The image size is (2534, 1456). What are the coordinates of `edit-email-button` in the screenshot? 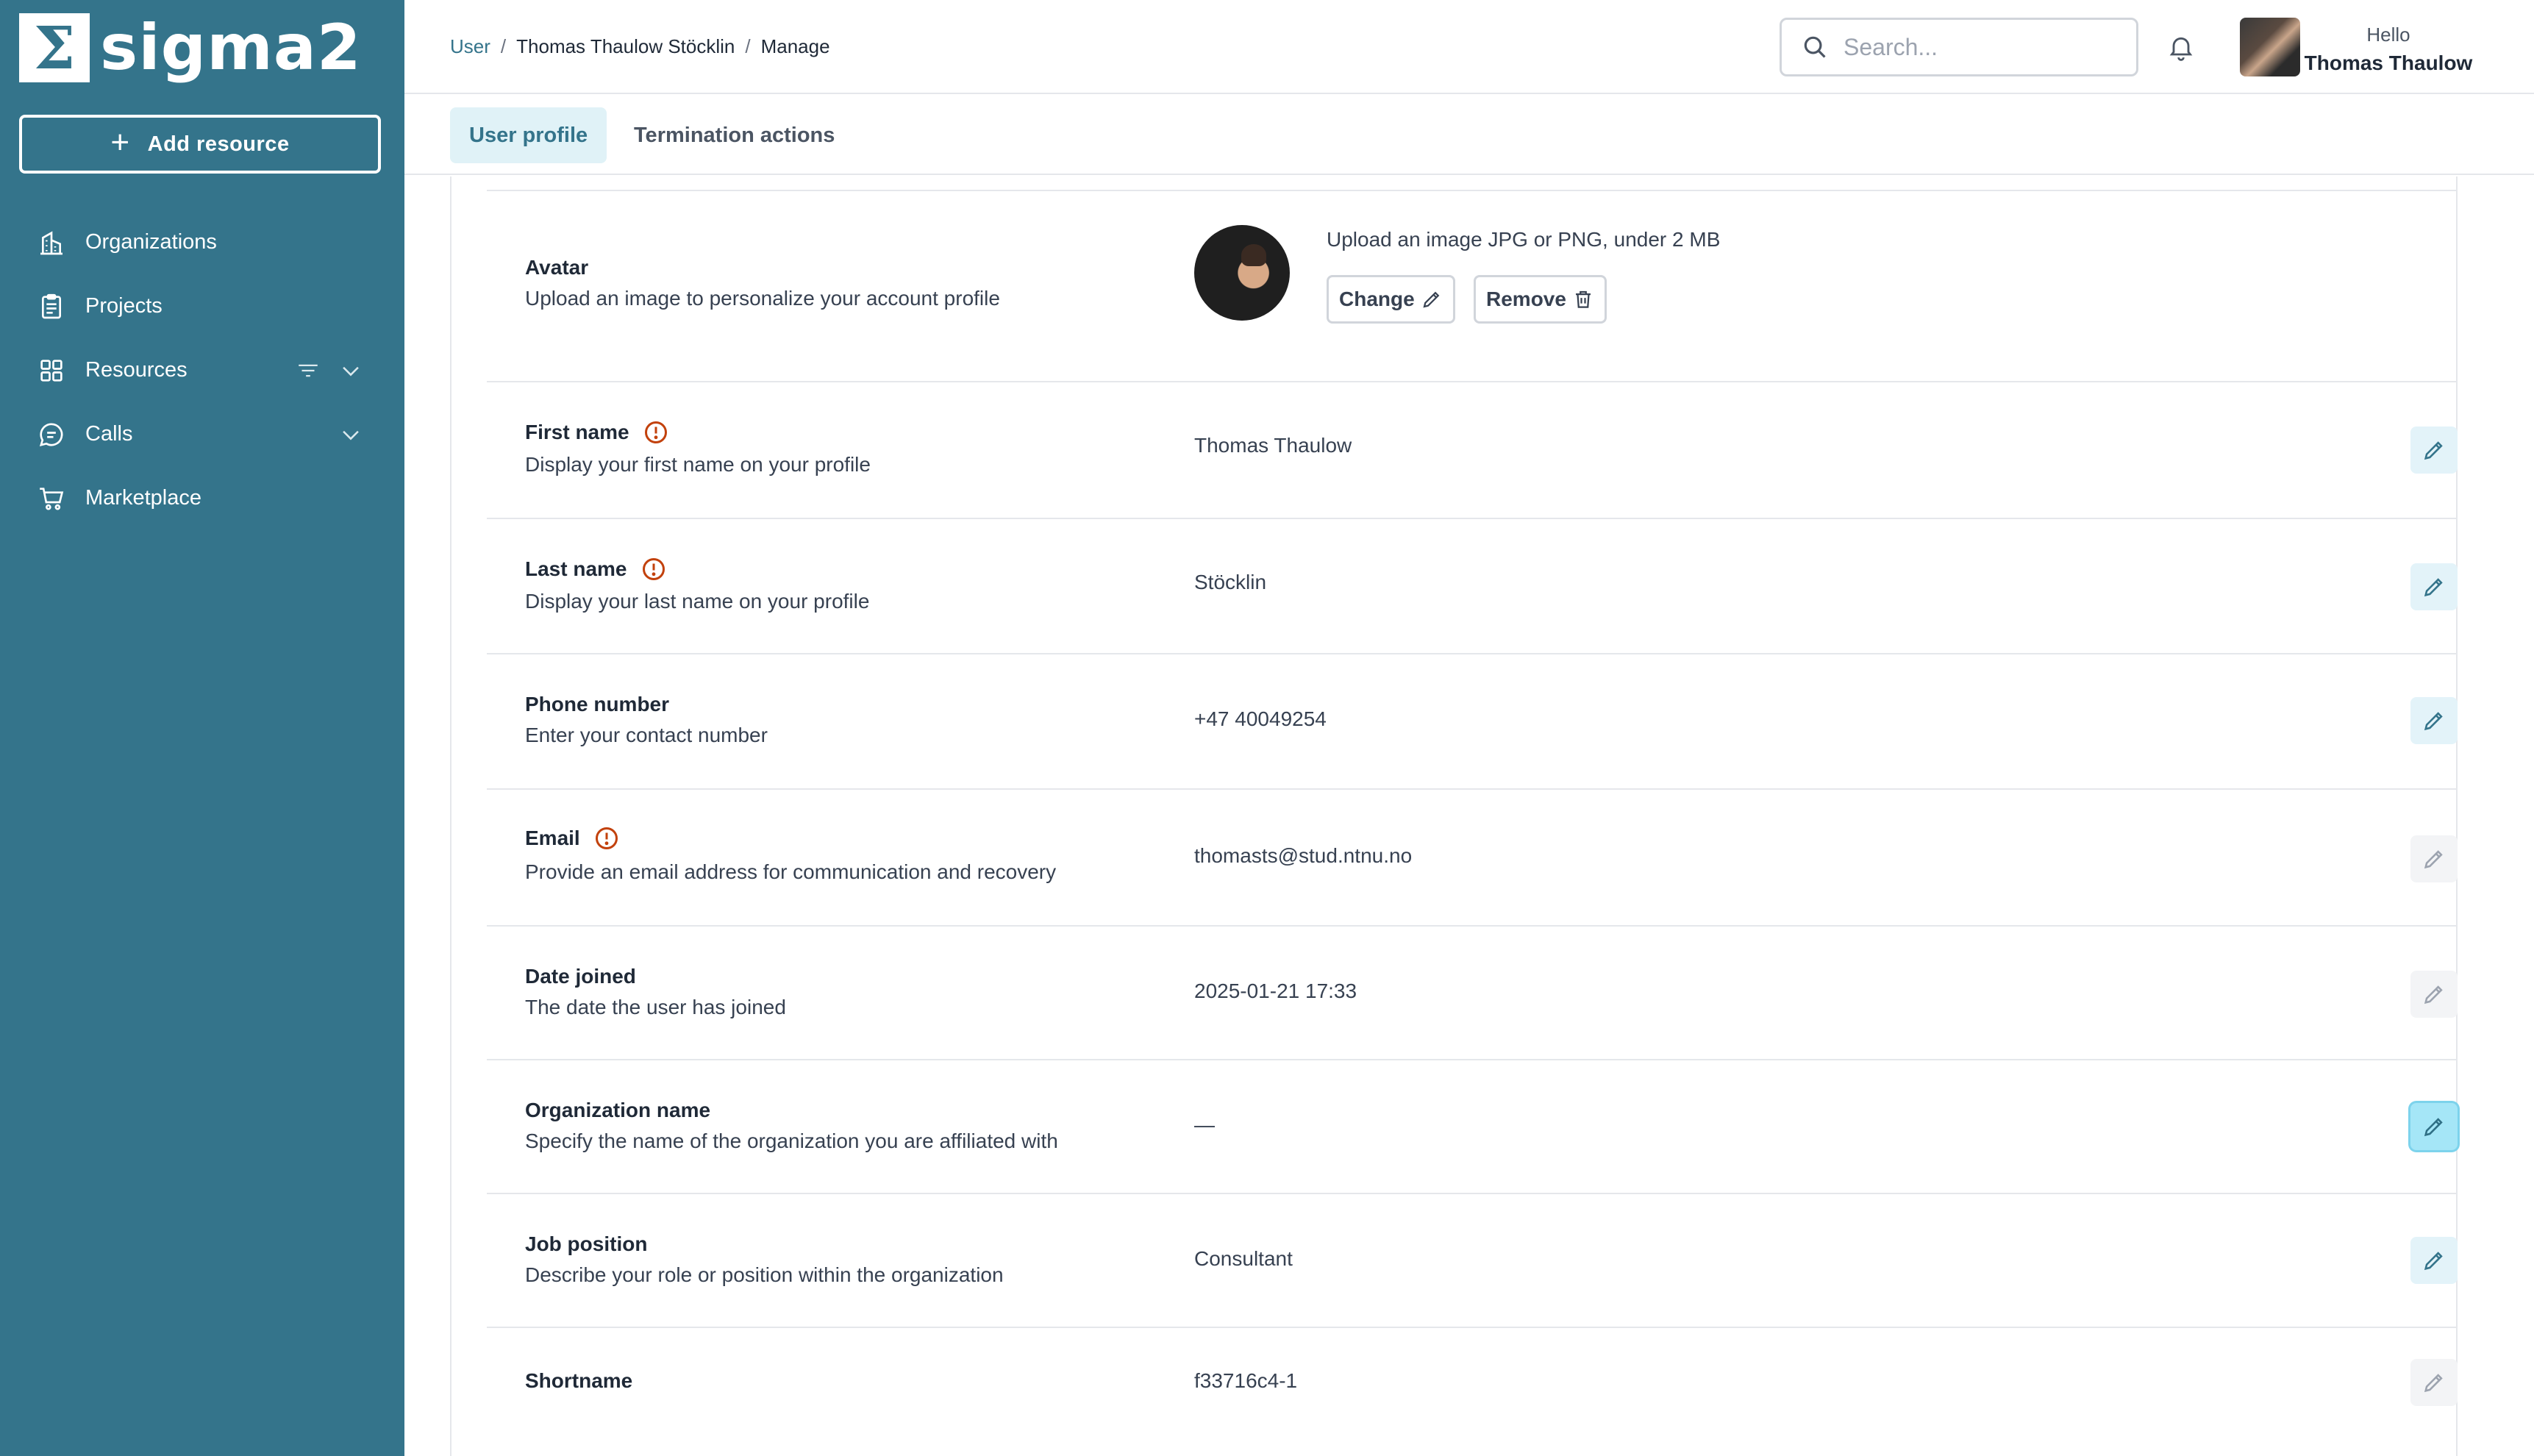 It's located at (2434, 858).